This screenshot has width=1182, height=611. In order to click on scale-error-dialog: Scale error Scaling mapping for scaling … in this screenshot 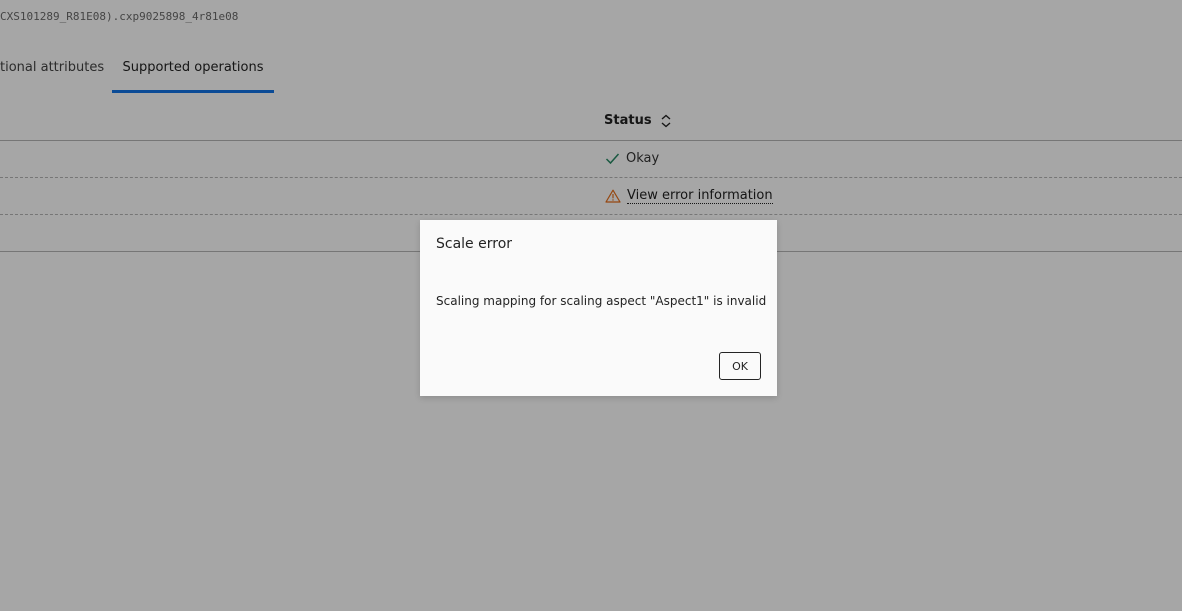, I will do `click(598, 308)`.